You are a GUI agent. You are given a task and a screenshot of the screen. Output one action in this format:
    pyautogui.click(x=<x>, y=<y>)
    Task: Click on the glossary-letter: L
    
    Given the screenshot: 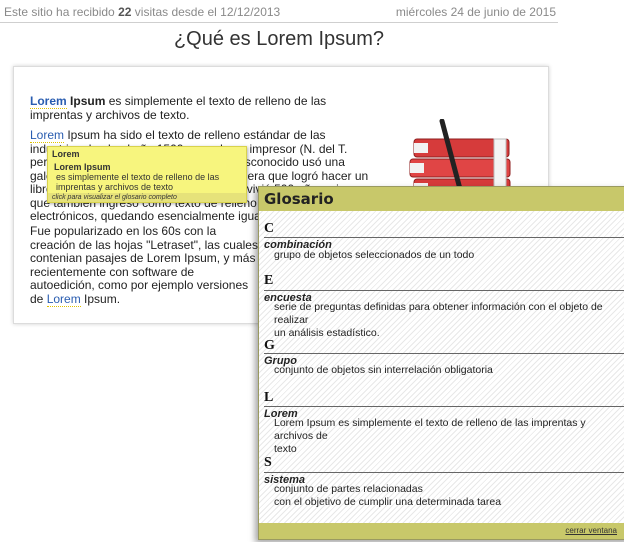 What is the action you would take?
    pyautogui.click(x=269, y=397)
    